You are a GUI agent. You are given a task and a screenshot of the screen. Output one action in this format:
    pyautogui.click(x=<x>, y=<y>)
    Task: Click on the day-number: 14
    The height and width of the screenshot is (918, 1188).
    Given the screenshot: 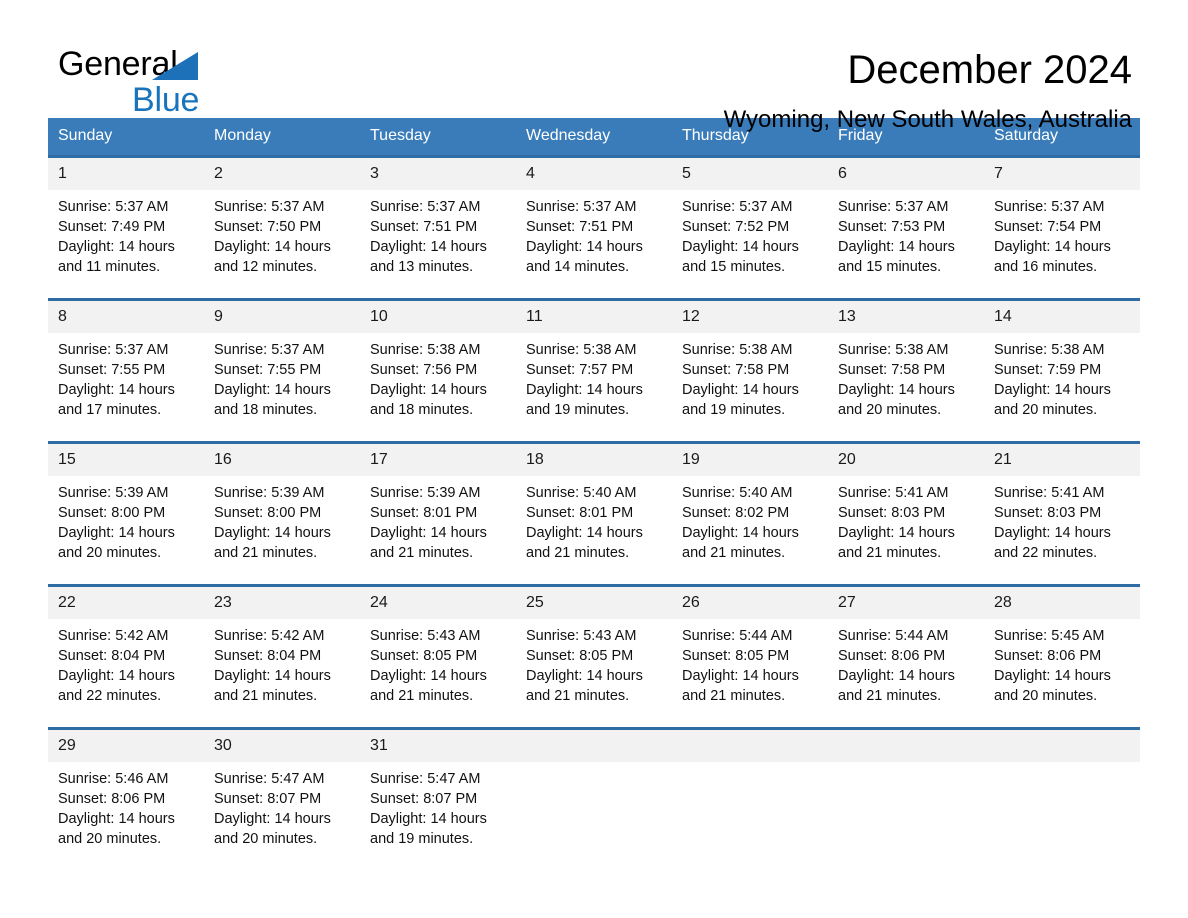 What is the action you would take?
    pyautogui.click(x=1062, y=317)
    